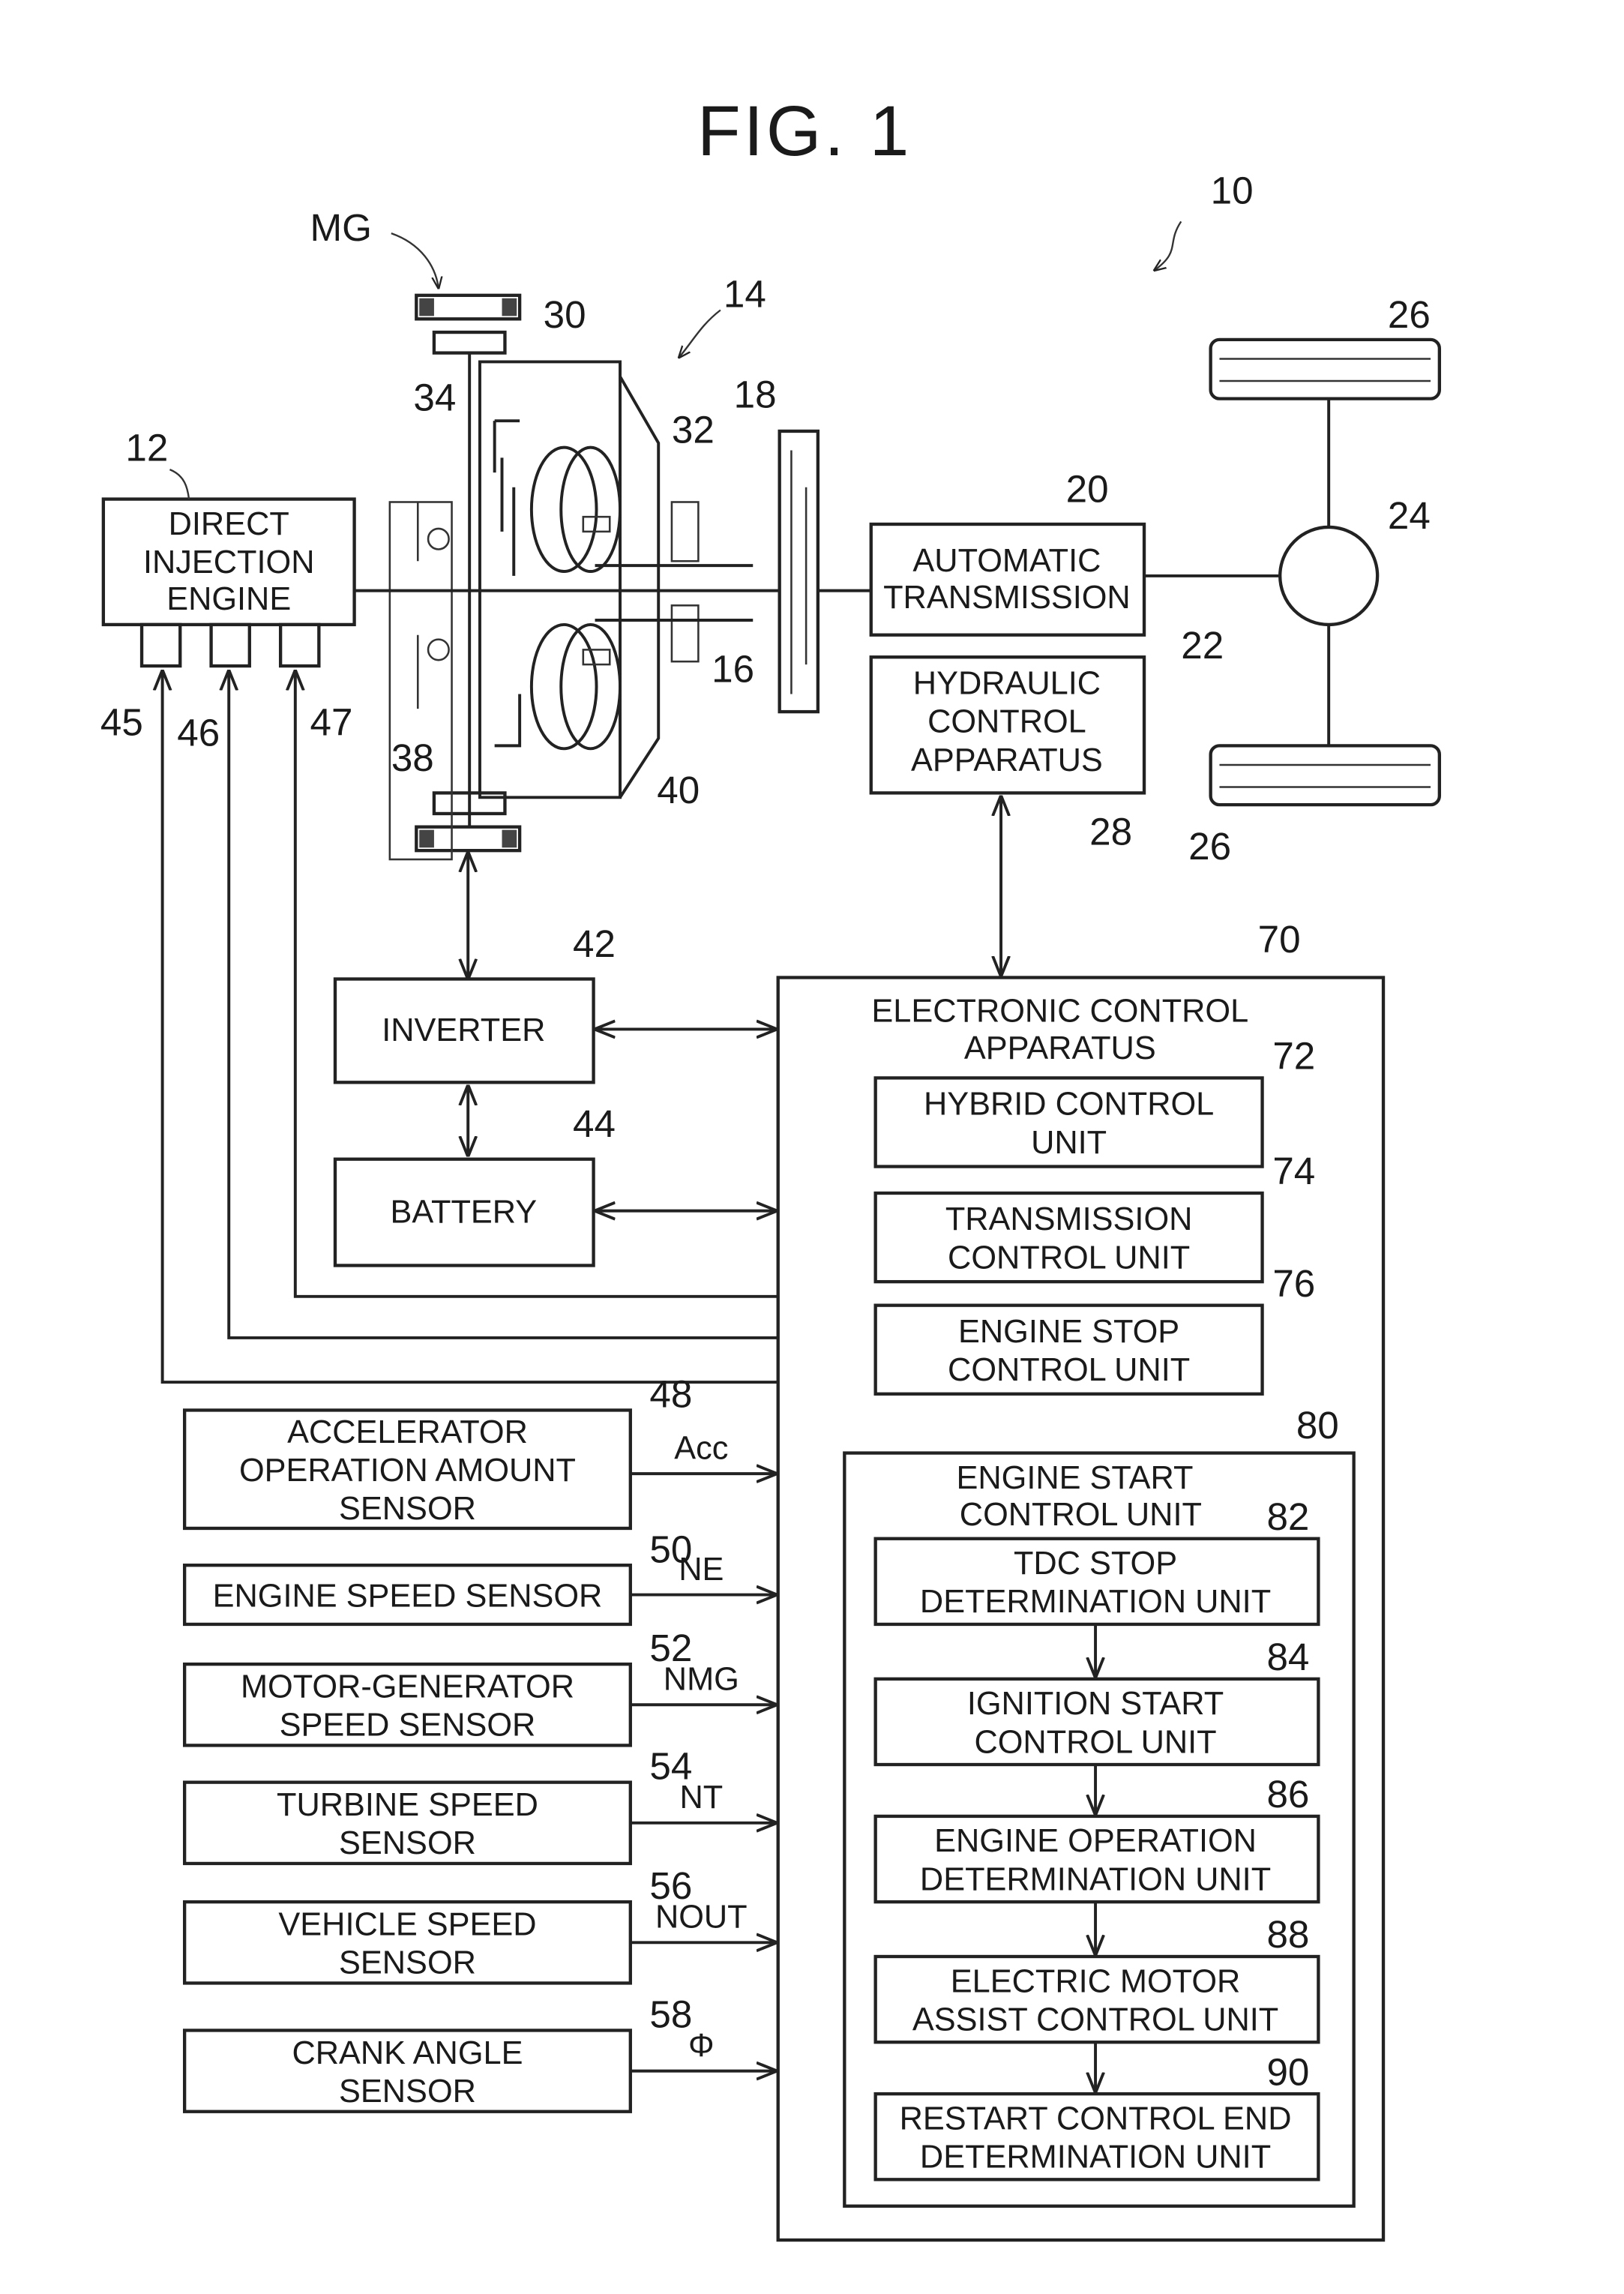 This screenshot has width=1624, height=2294. I want to click on sensor-56: VEHICLE SPEEDSENSOR56NOUT, so click(478, 1924).